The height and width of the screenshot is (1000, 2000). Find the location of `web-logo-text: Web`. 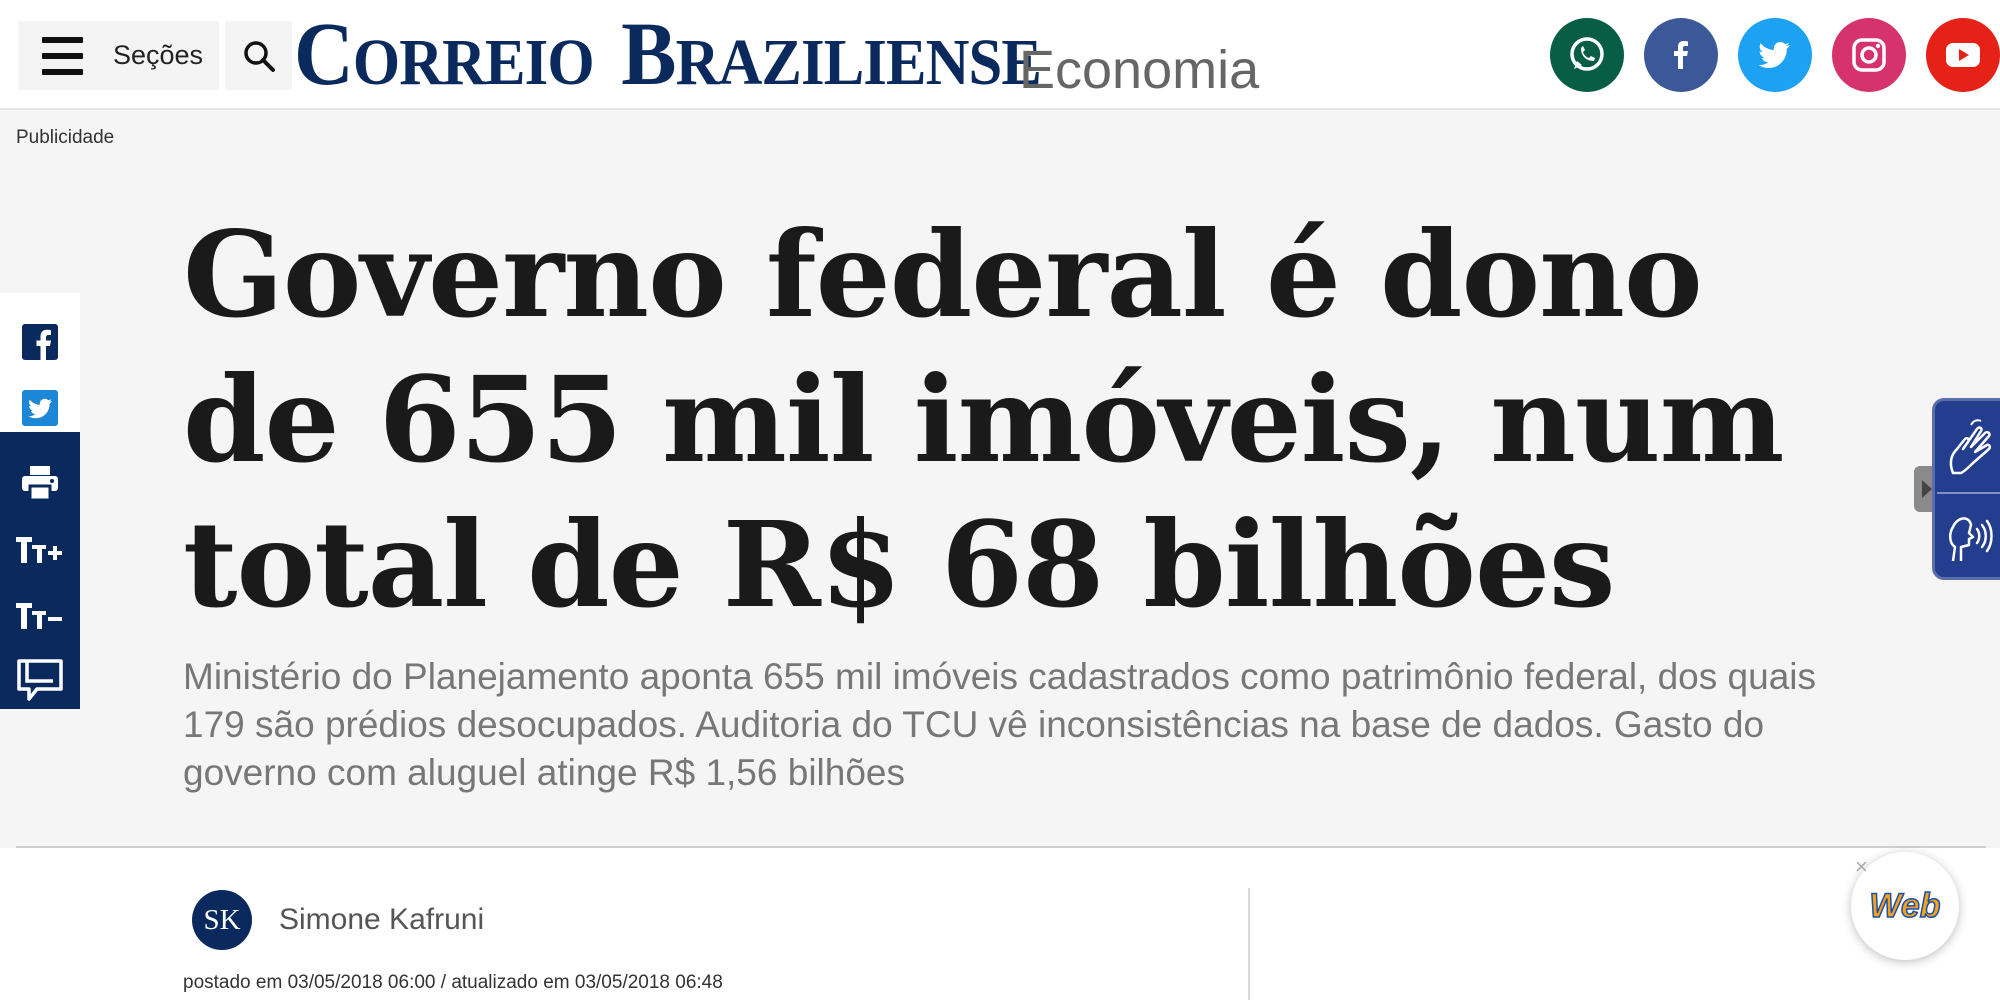

web-logo-text: Web is located at coordinates (1905, 906).